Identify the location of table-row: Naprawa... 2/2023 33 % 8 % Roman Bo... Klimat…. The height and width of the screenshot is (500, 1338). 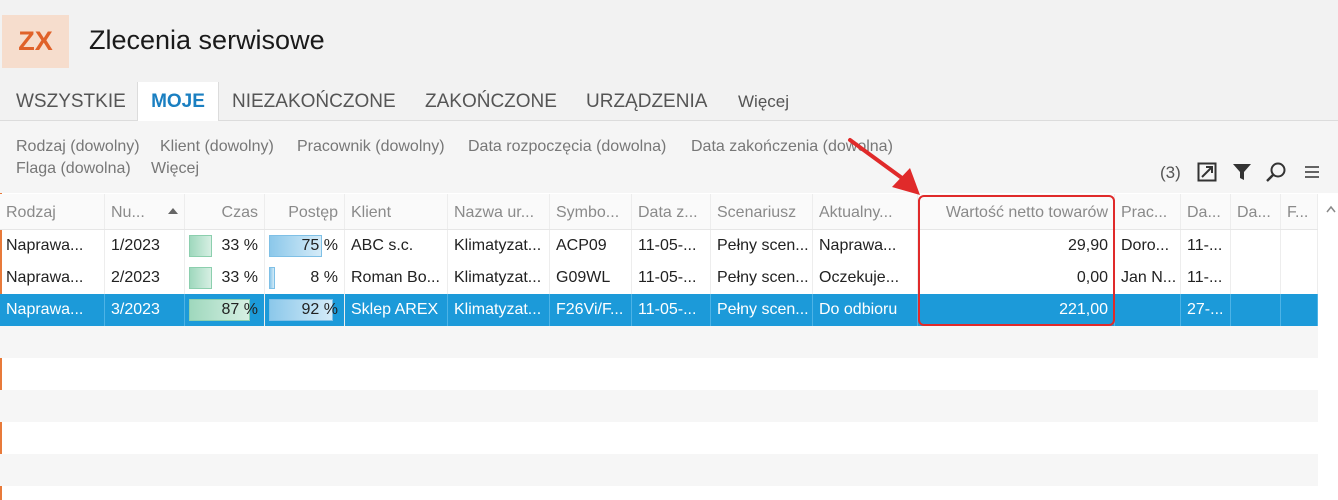
(659, 278).